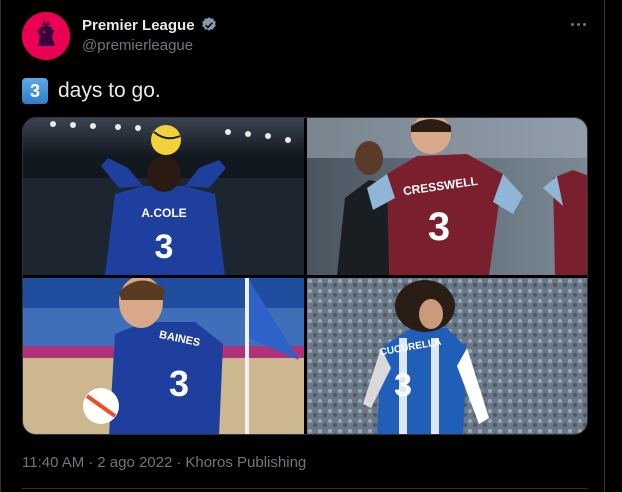 Image resolution: width=622 pixels, height=492 pixels. Describe the element at coordinates (0, 246) in the screenshot. I see `timeline-border-left` at that location.